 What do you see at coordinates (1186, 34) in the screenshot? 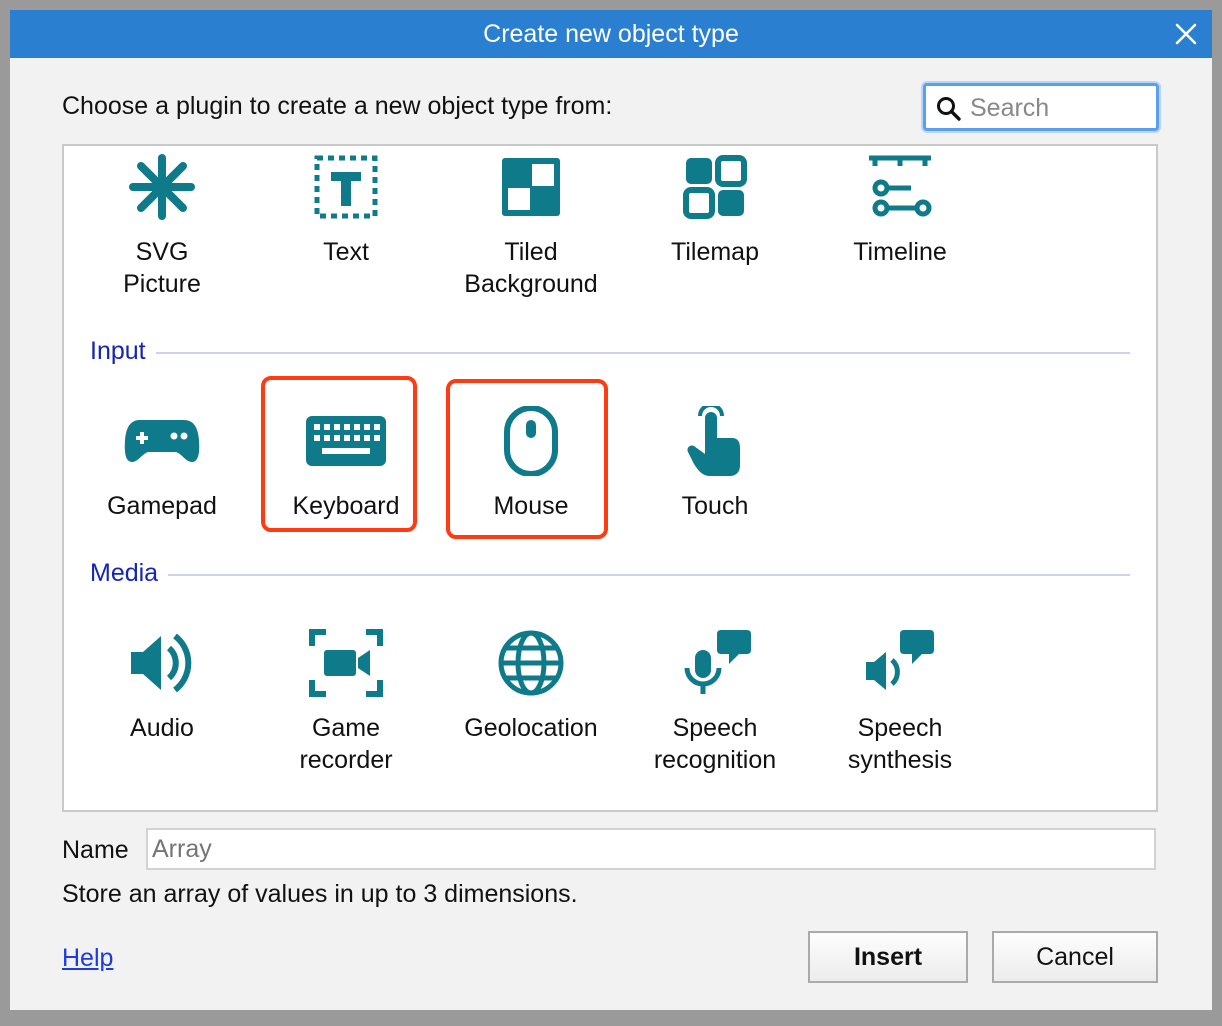
I see `close-icon` at bounding box center [1186, 34].